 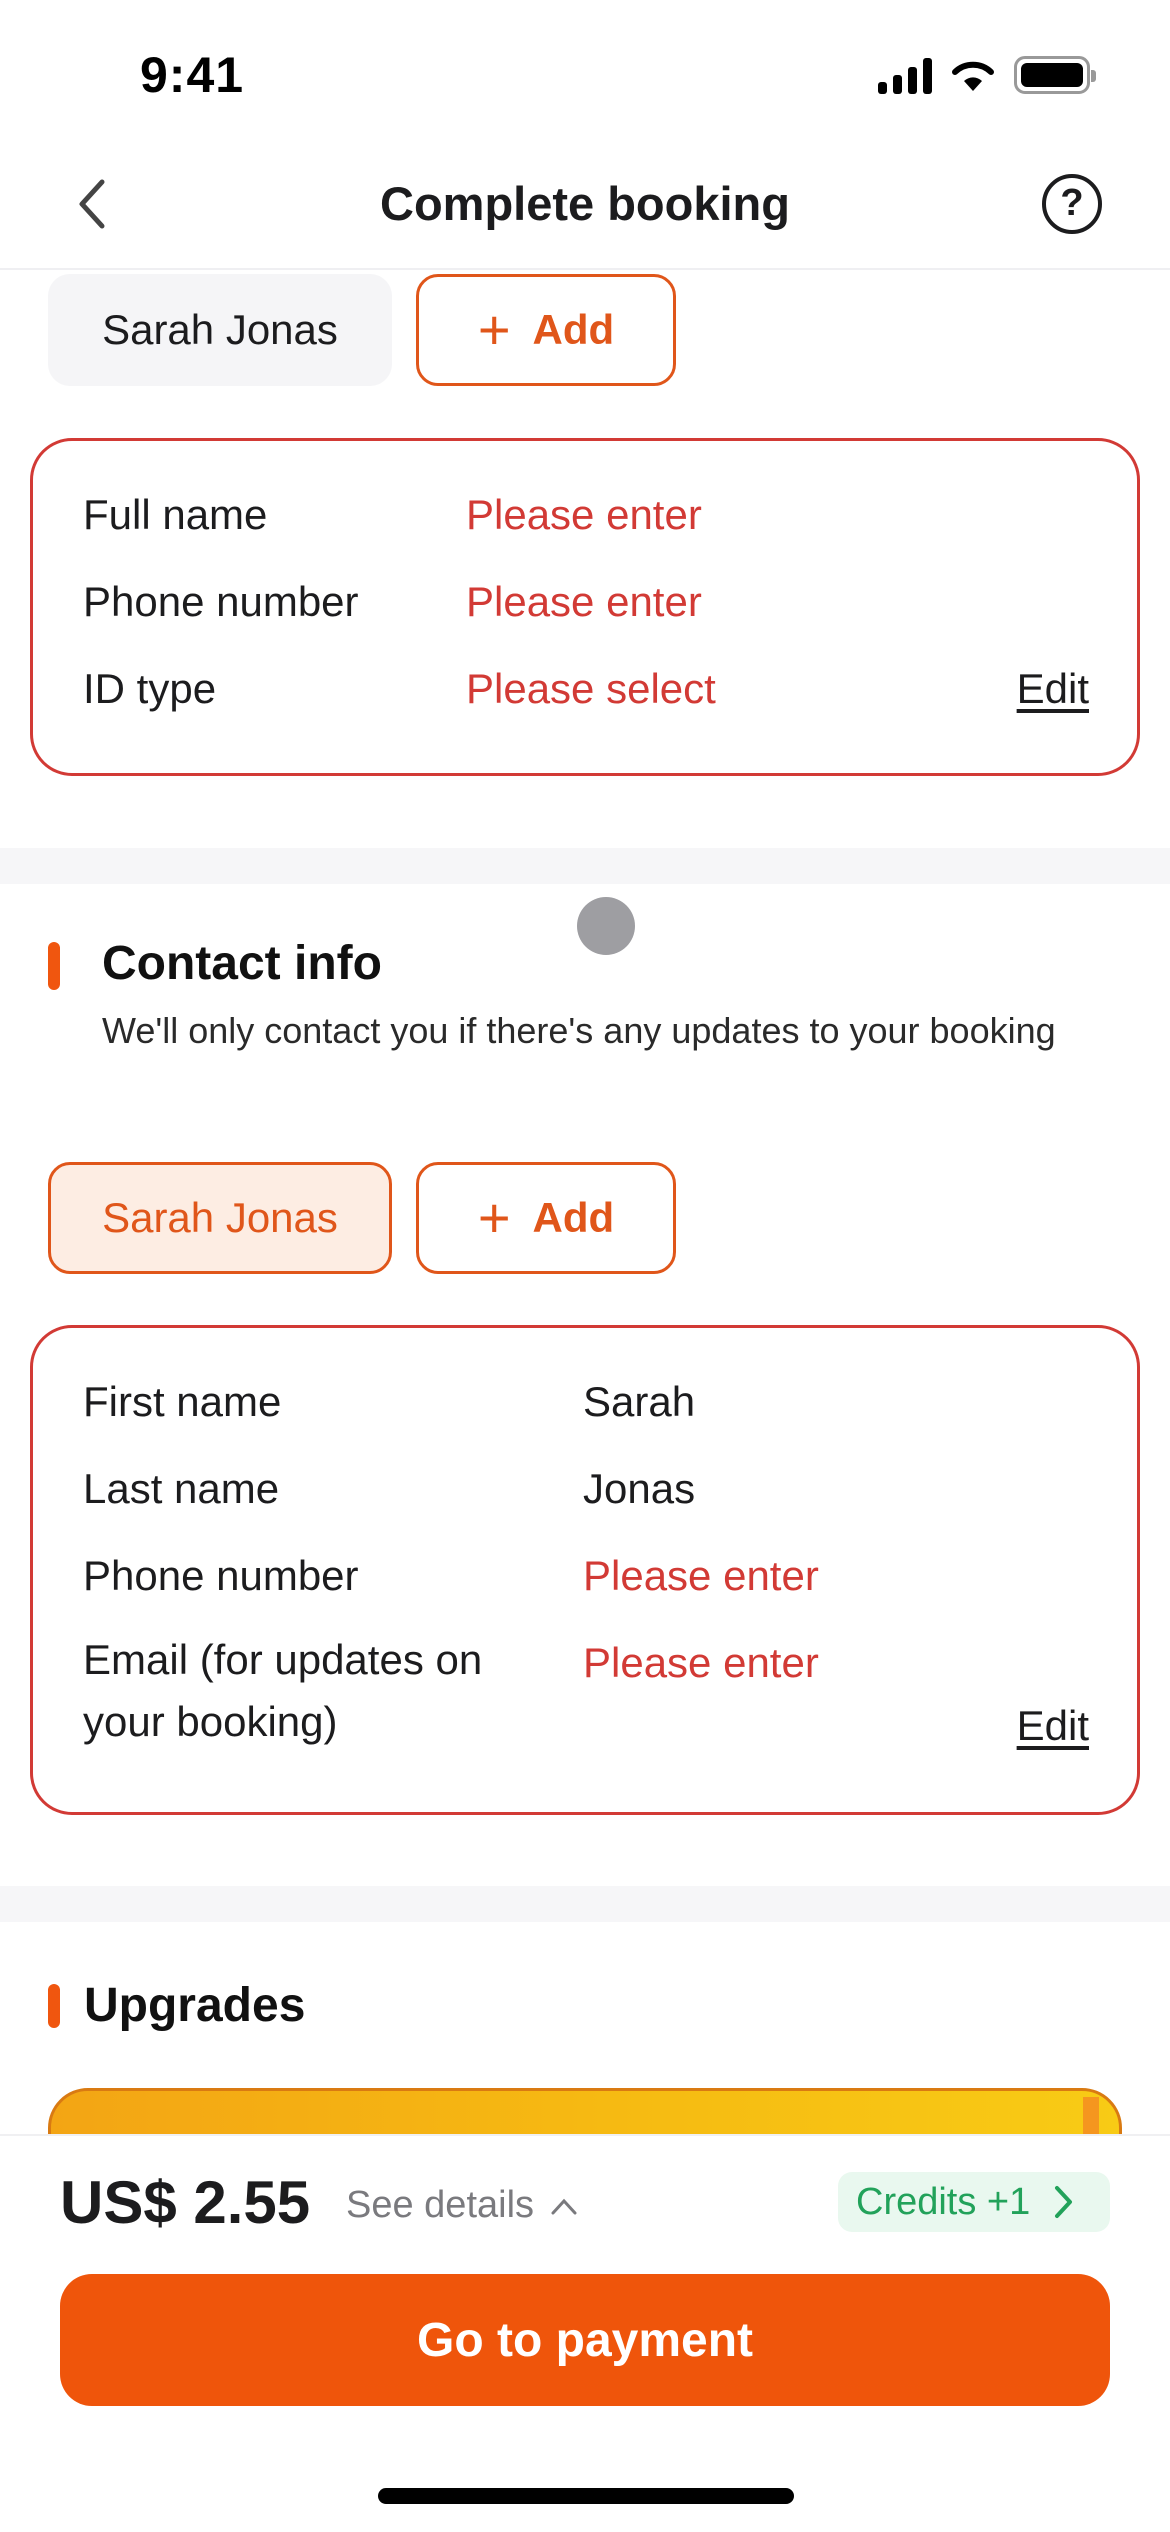 I want to click on cellular-signal-icon, so click(x=905, y=75).